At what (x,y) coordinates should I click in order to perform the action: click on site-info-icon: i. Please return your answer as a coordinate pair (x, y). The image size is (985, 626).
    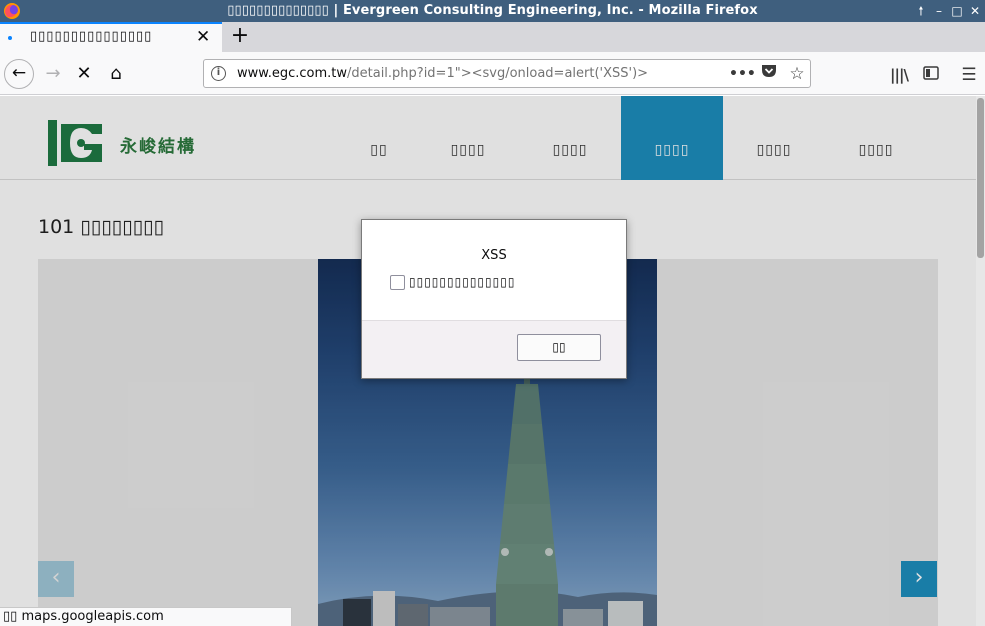
    Looking at the image, I should click on (218, 73).